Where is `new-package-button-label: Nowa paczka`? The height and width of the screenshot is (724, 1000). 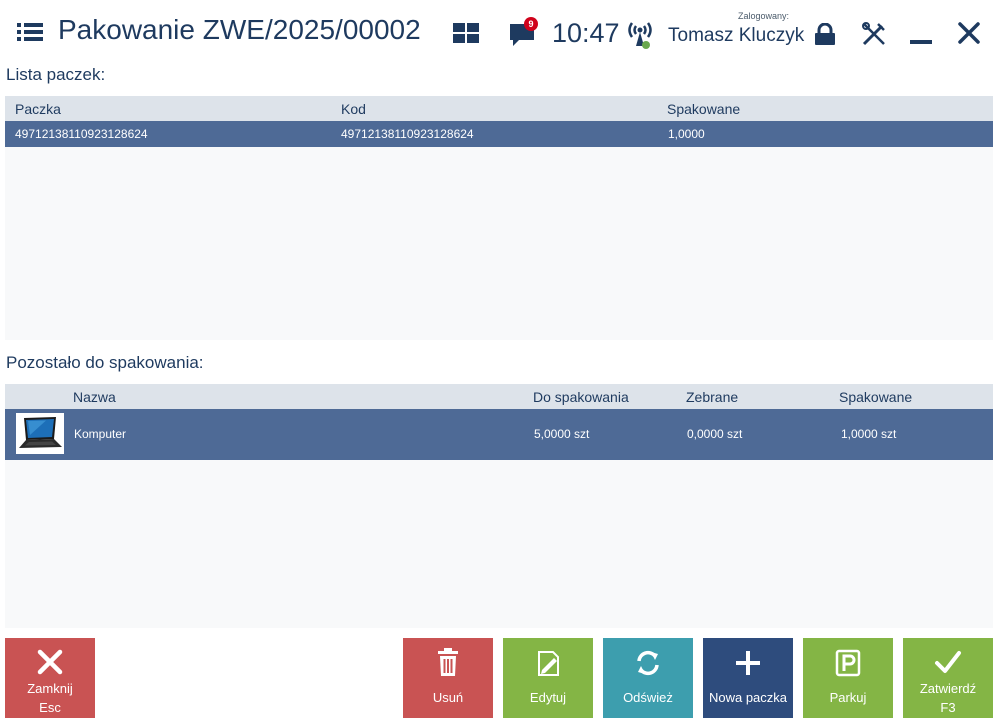 new-package-button-label: Nowa paczka is located at coordinates (748, 697).